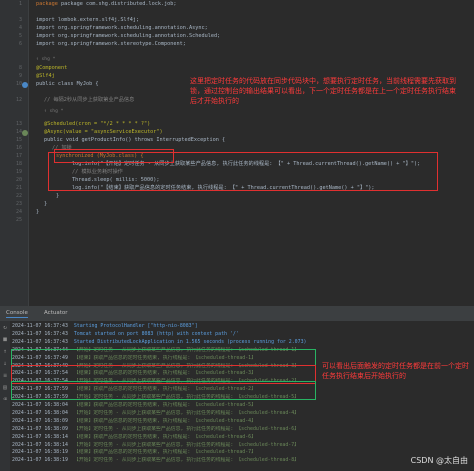 The width and height of the screenshot is (474, 471). I want to click on synchronized-block-box, so click(243, 171).